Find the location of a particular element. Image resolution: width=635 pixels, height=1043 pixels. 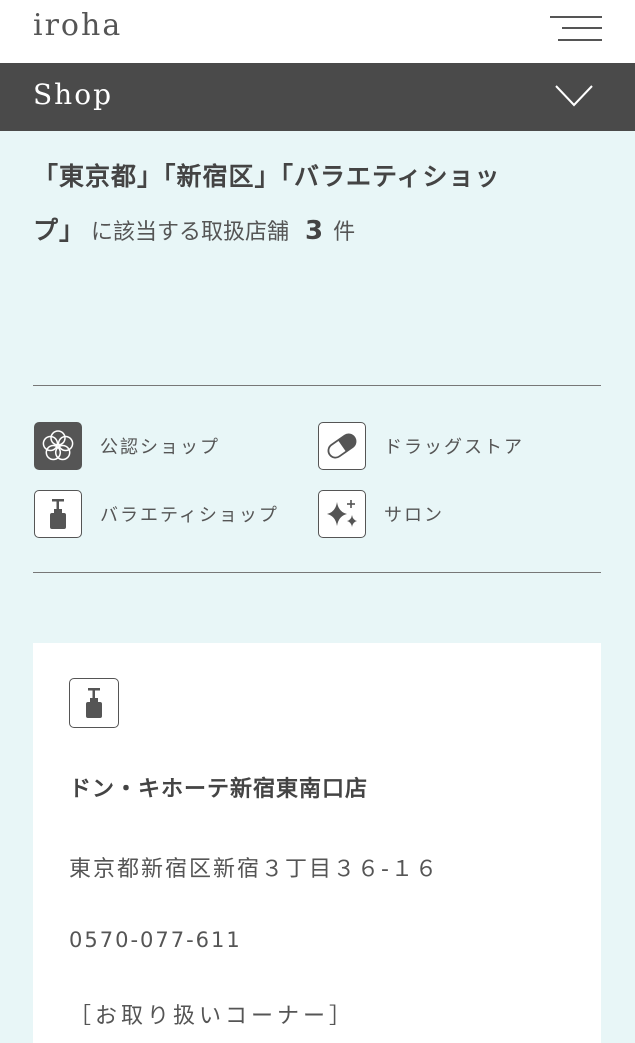

legend-label-variety: バラエティショップ is located at coordinates (189, 515).